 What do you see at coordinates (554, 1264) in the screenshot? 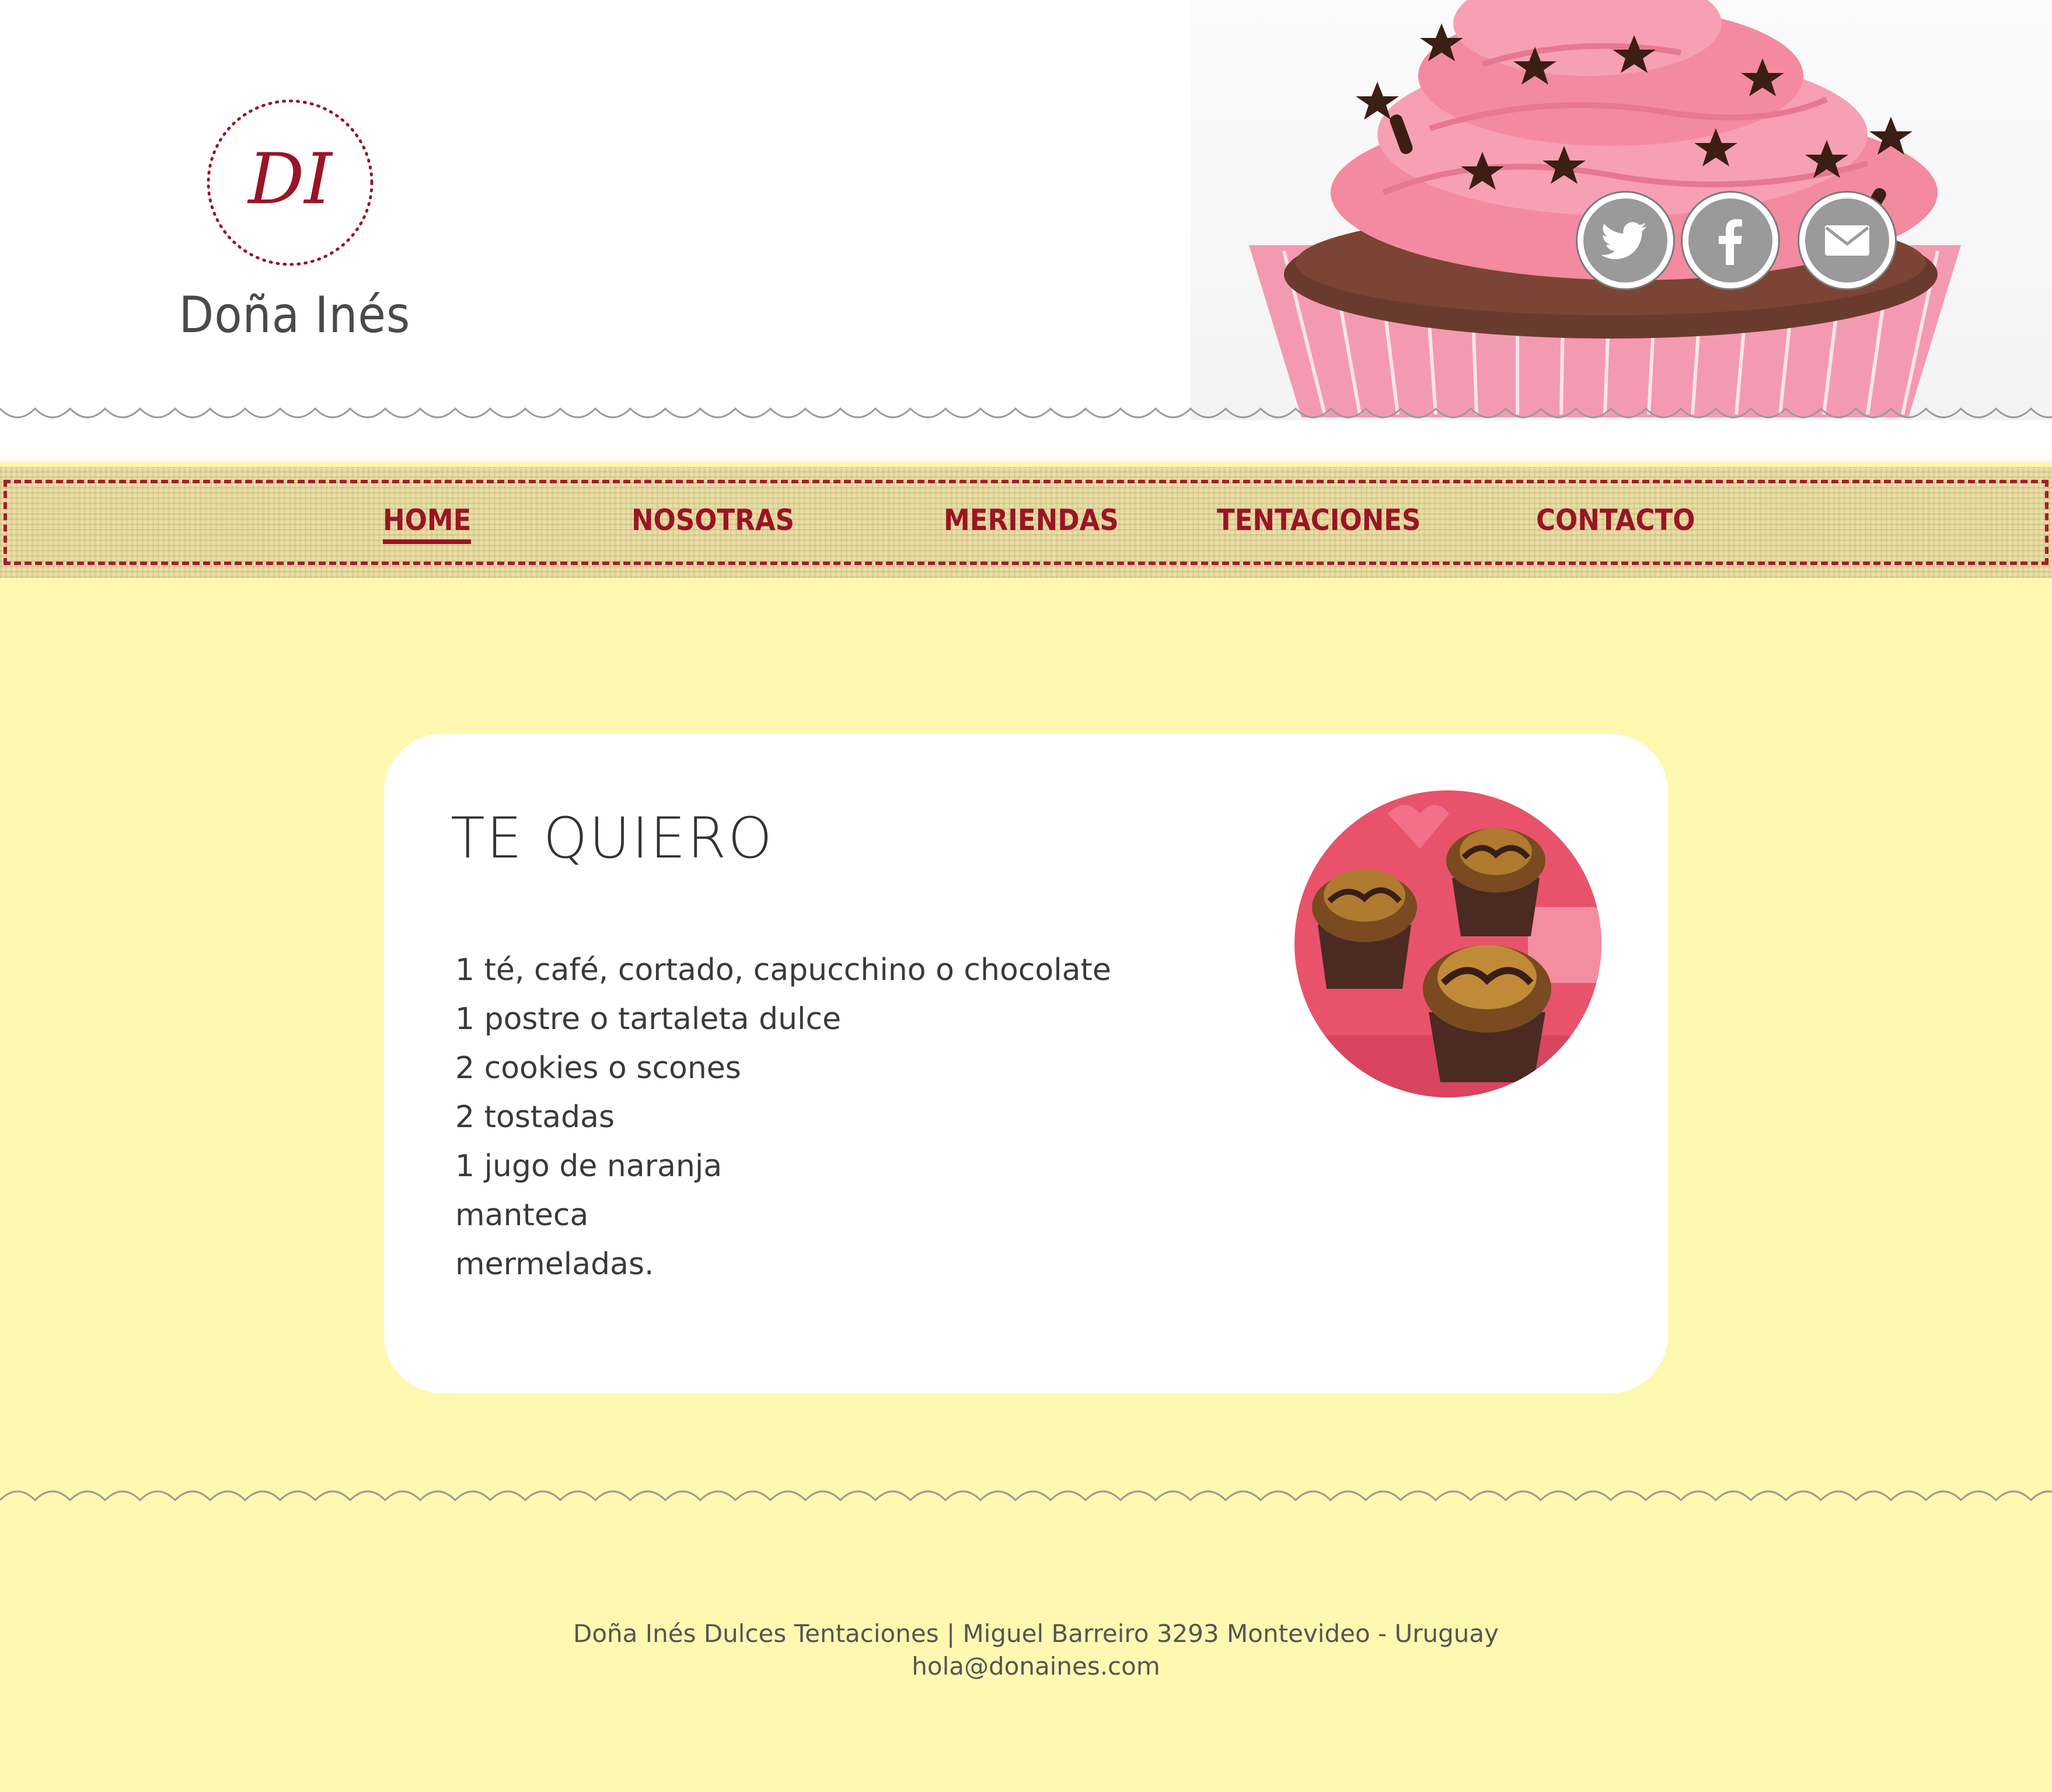
I see `list-item: mermeladas.` at bounding box center [554, 1264].